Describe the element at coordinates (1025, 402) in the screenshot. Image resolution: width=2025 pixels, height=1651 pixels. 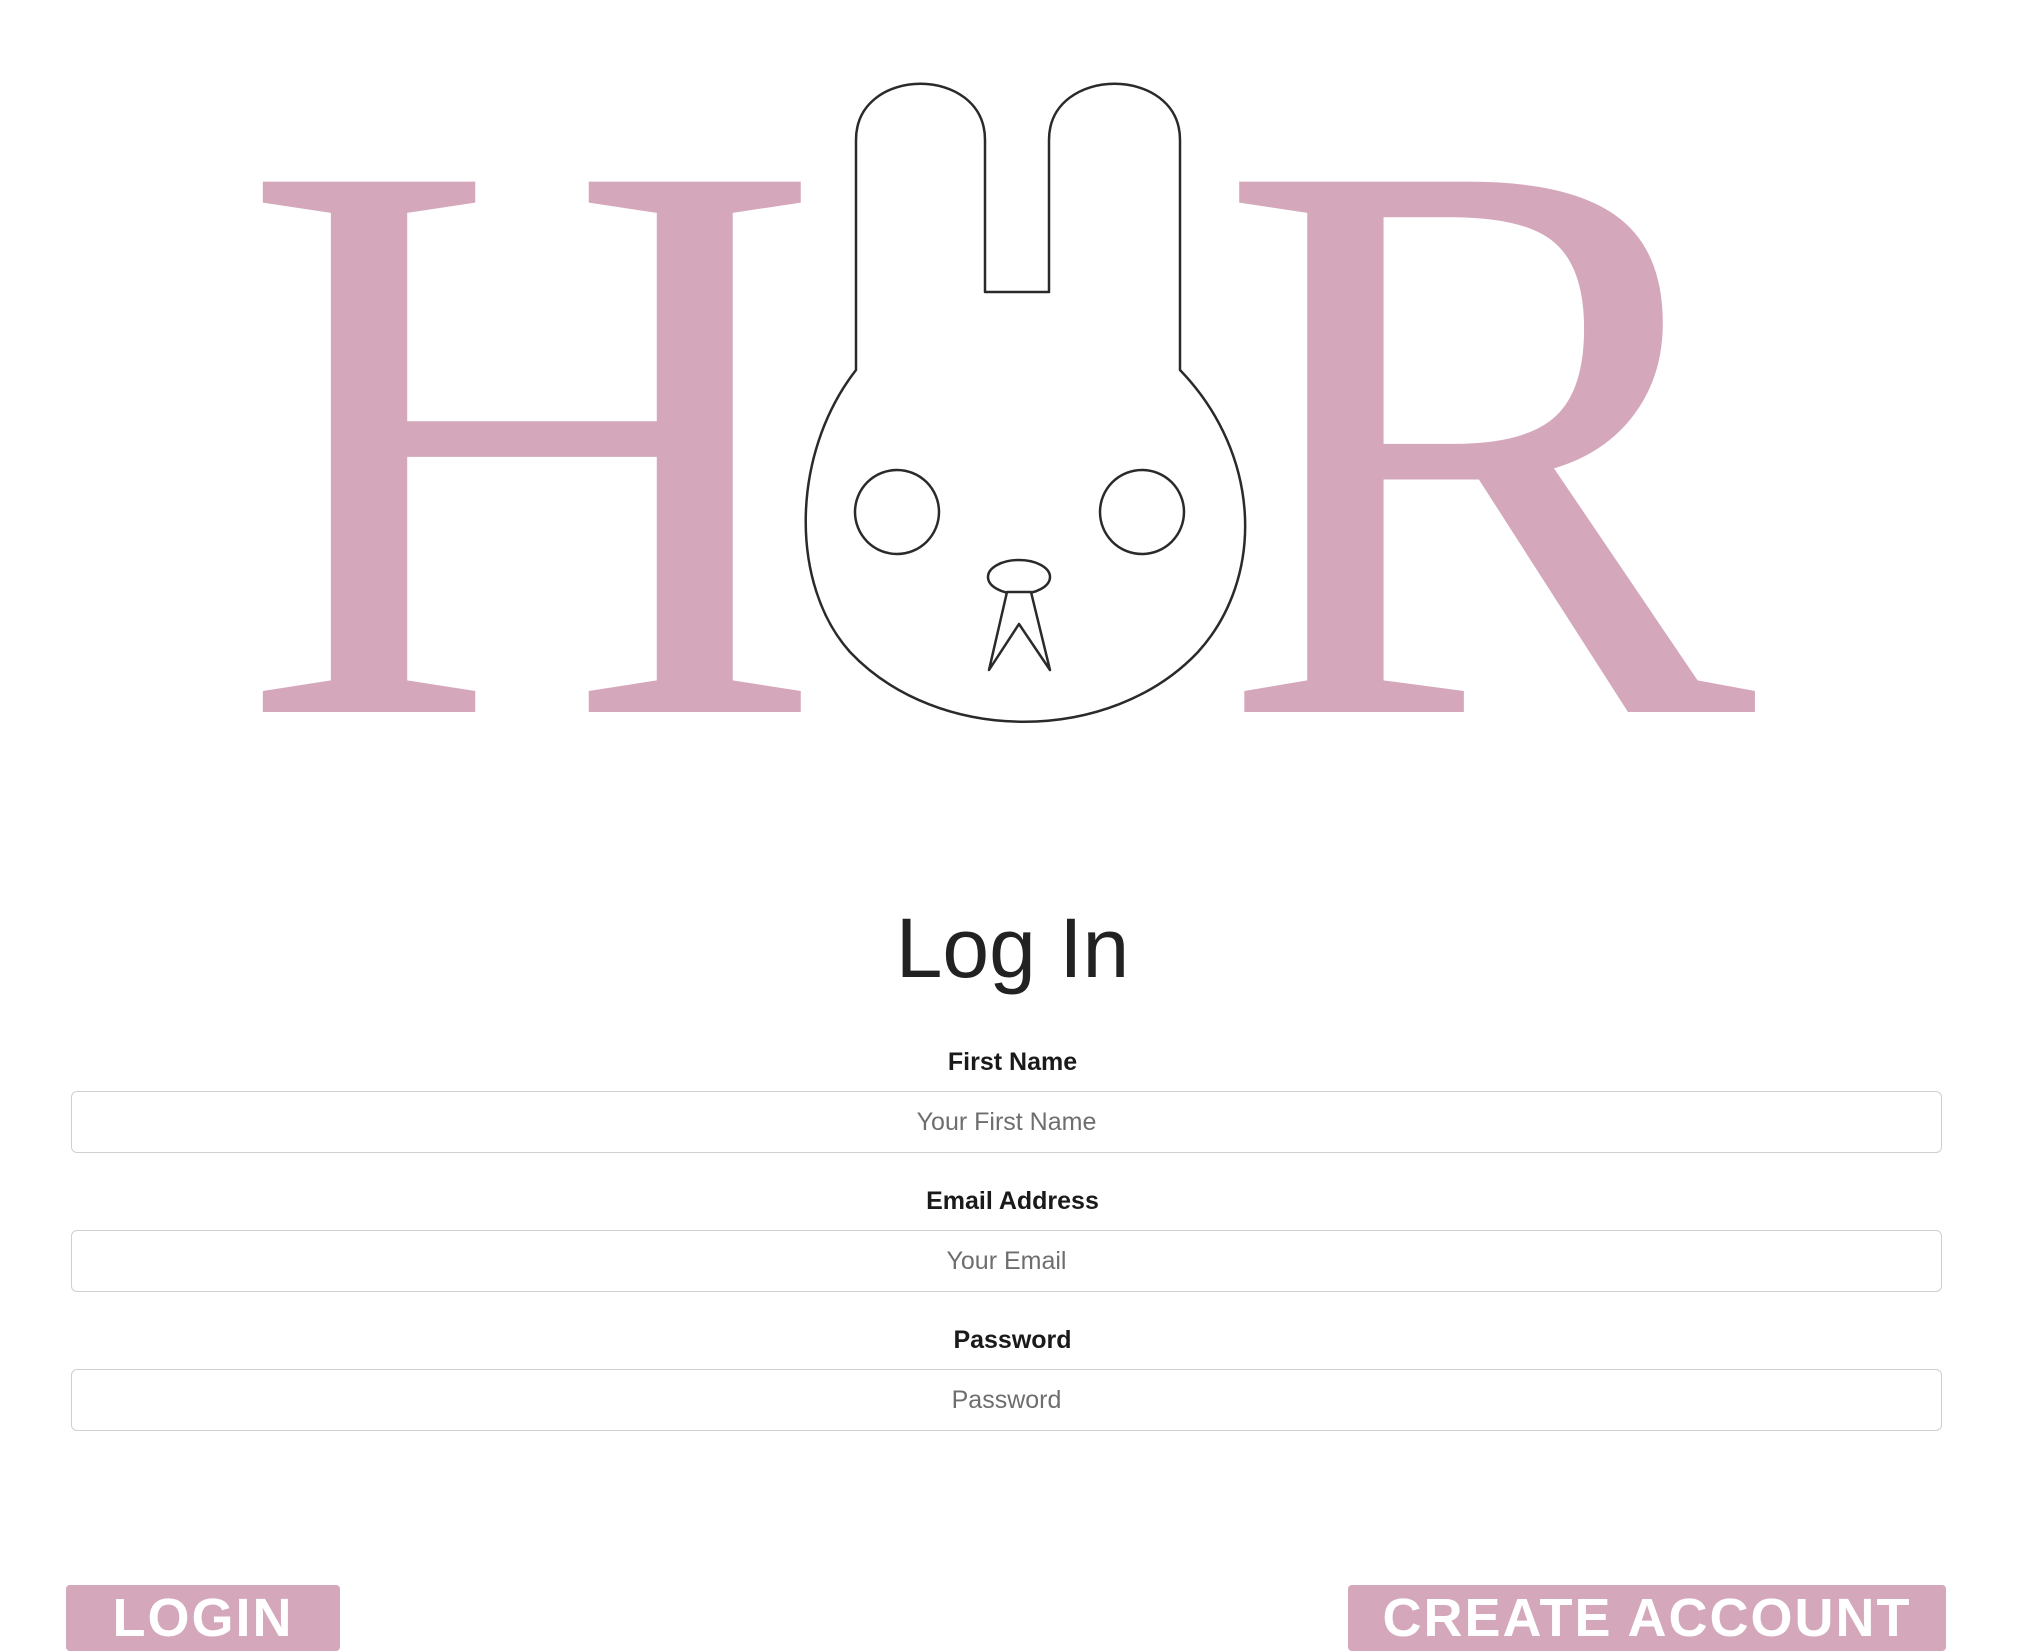
I see `rabbit-head-icon` at that location.